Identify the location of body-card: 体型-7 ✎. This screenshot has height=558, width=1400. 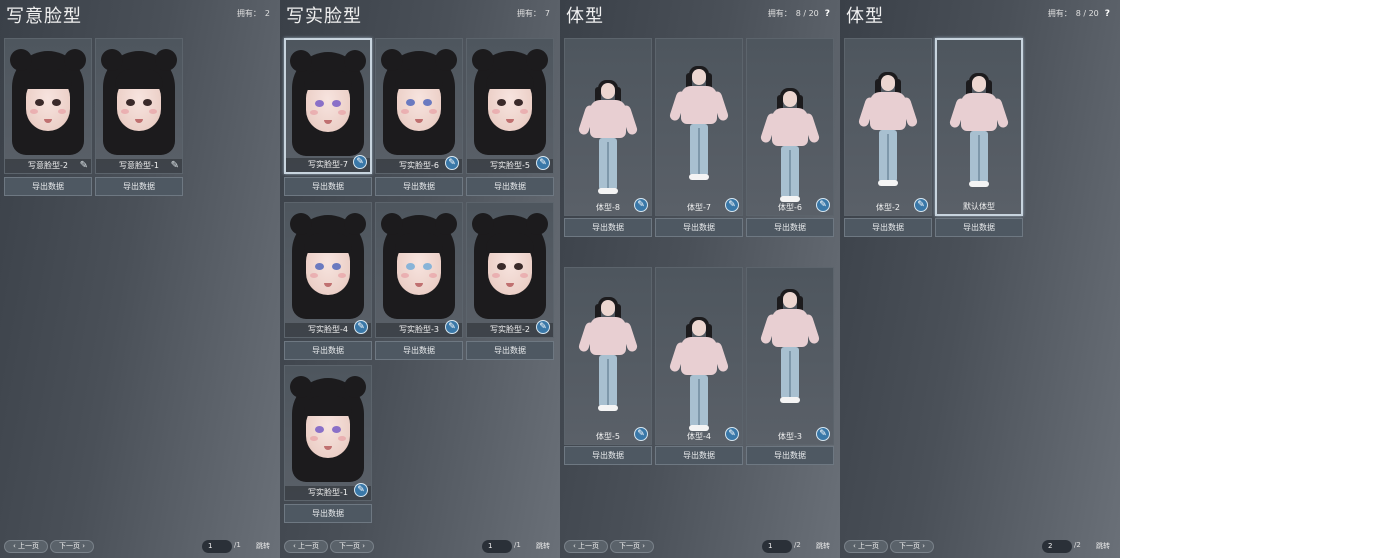
(699, 127).